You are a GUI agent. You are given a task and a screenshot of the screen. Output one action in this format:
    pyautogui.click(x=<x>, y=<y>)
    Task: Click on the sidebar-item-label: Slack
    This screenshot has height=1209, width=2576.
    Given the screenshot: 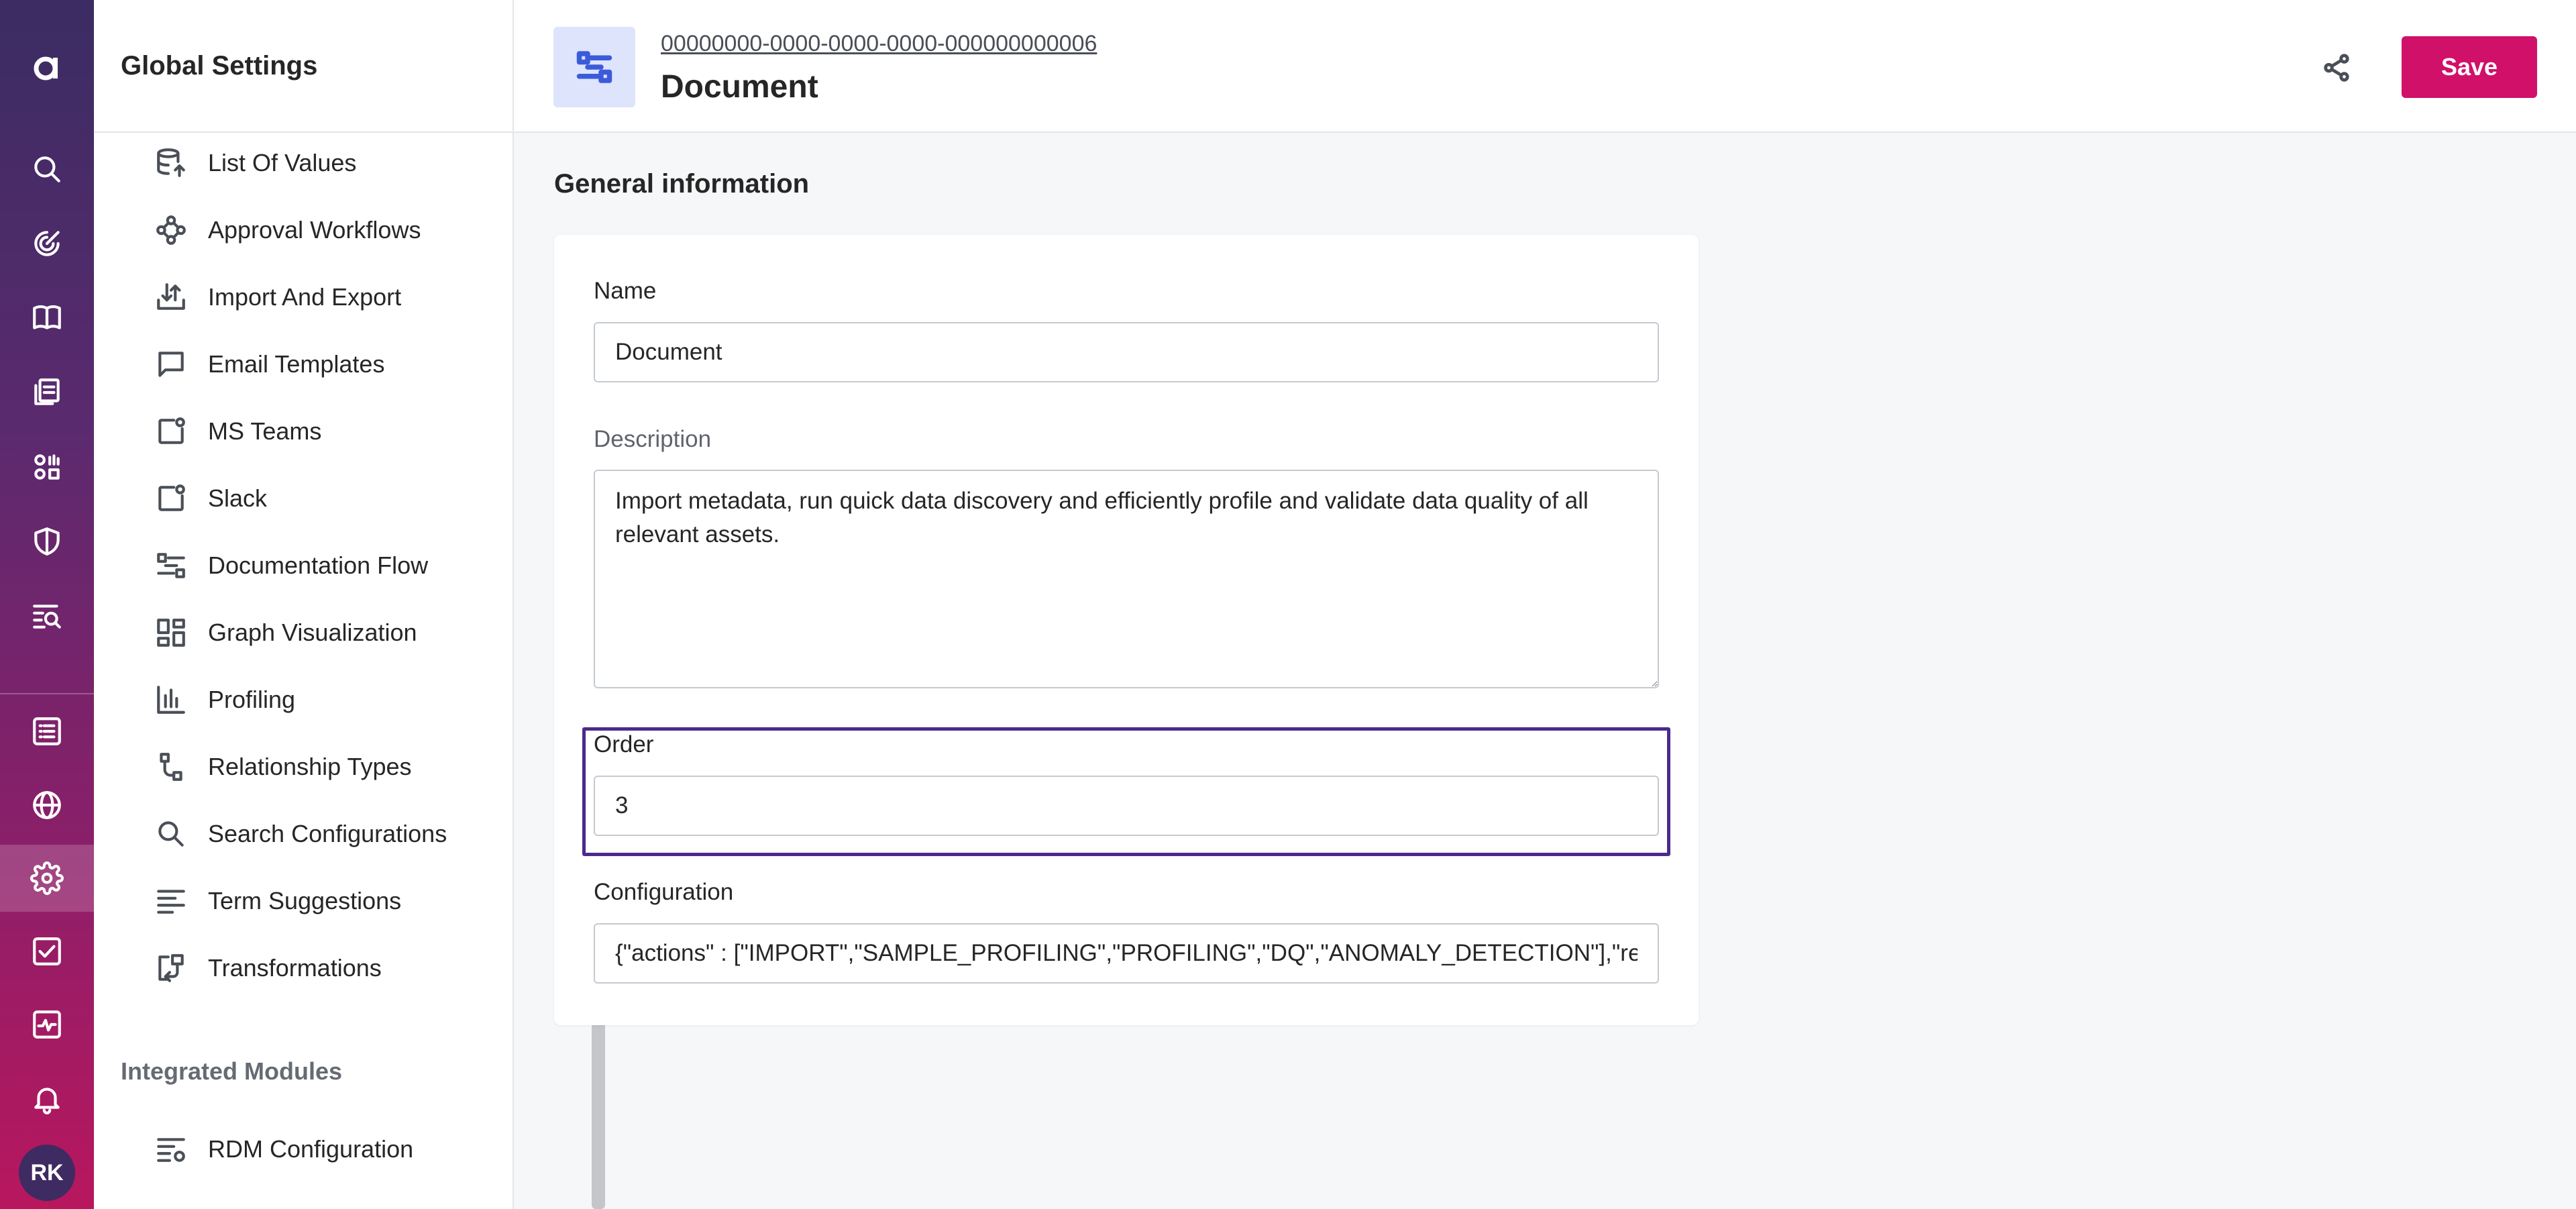 What is the action you would take?
    pyautogui.click(x=238, y=498)
    